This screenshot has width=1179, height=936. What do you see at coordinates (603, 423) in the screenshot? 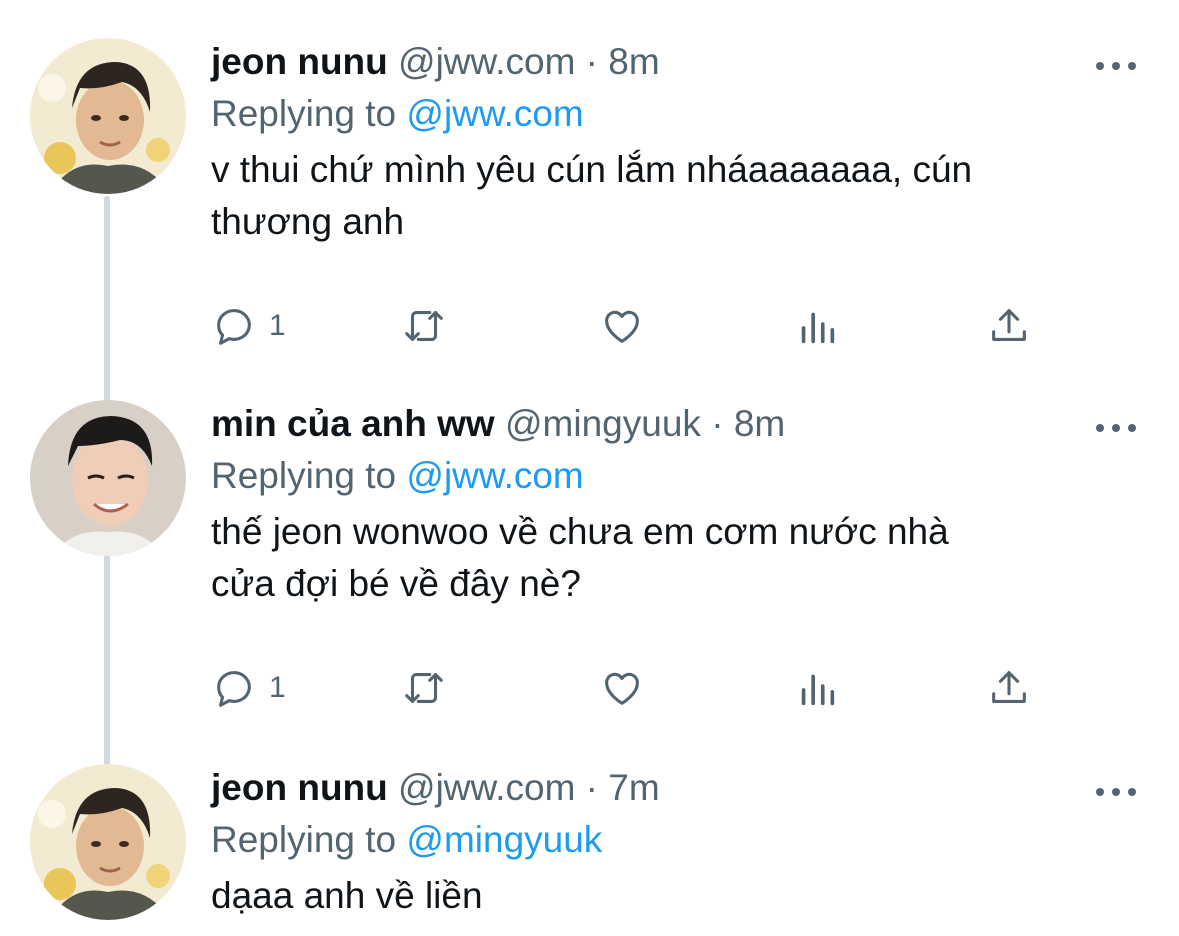
I see `user-handle: @mingyuuk` at bounding box center [603, 423].